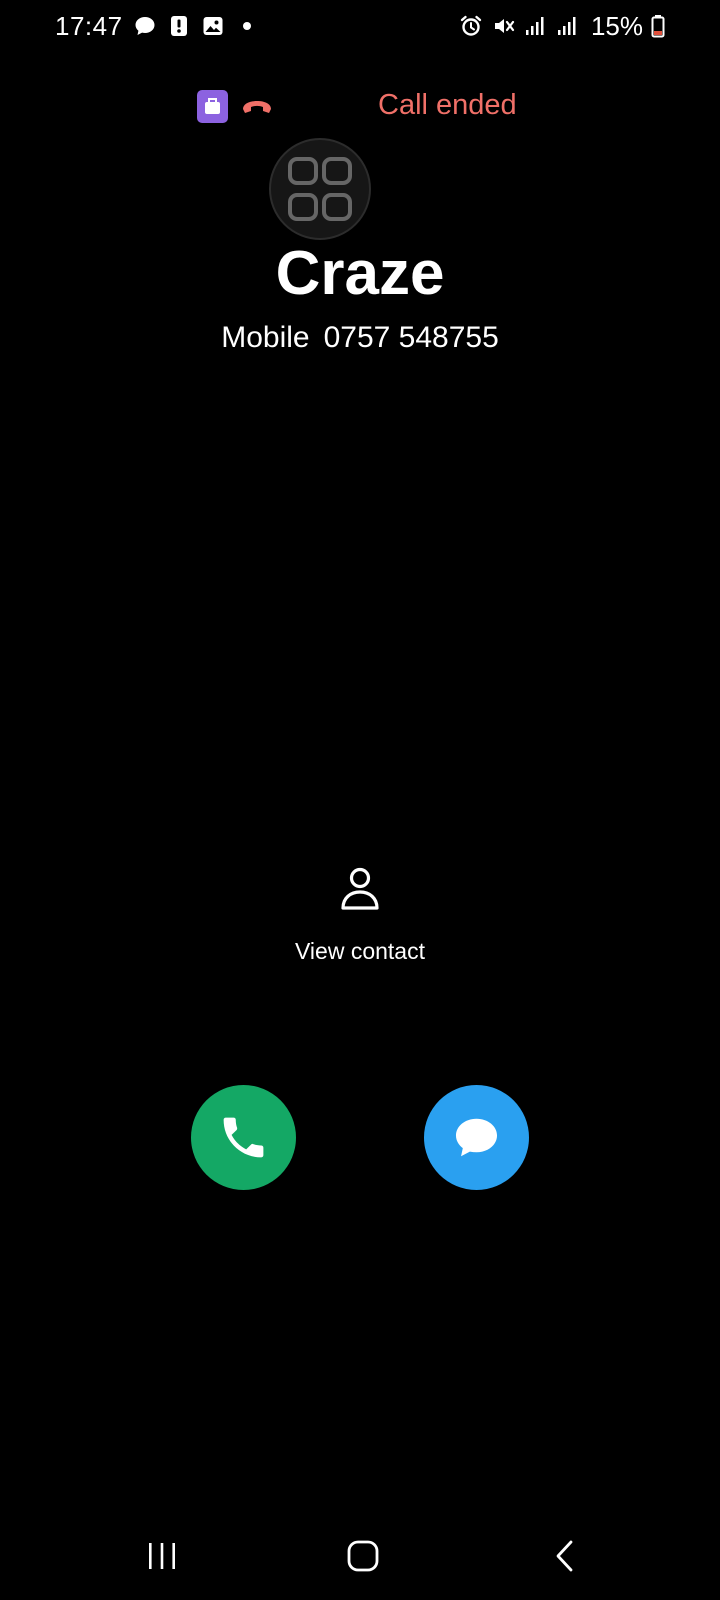  Describe the element at coordinates (89, 25) in the screenshot. I see `status-time: 17:47` at that location.